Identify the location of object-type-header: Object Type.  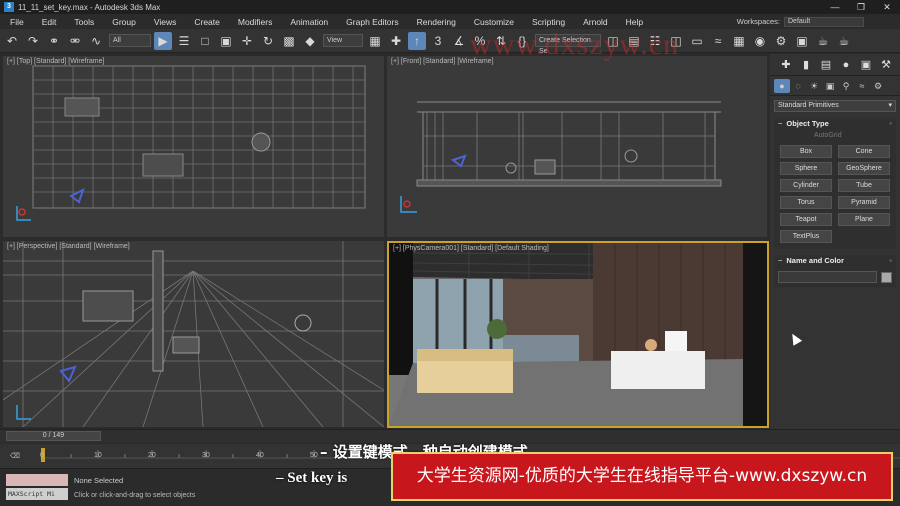
(835, 124).